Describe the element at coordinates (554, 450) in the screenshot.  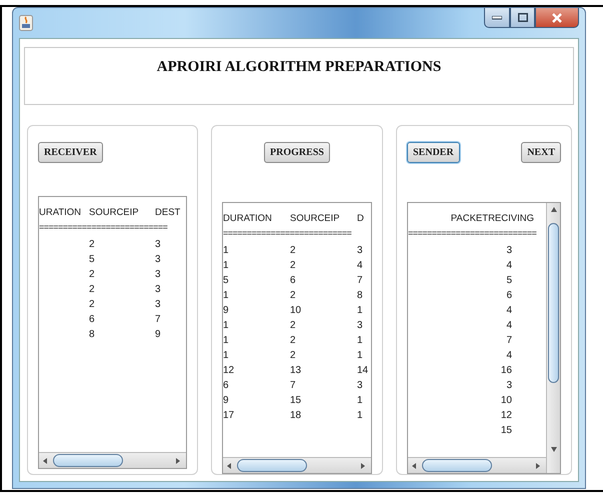
I see `down-arrow-icon` at that location.